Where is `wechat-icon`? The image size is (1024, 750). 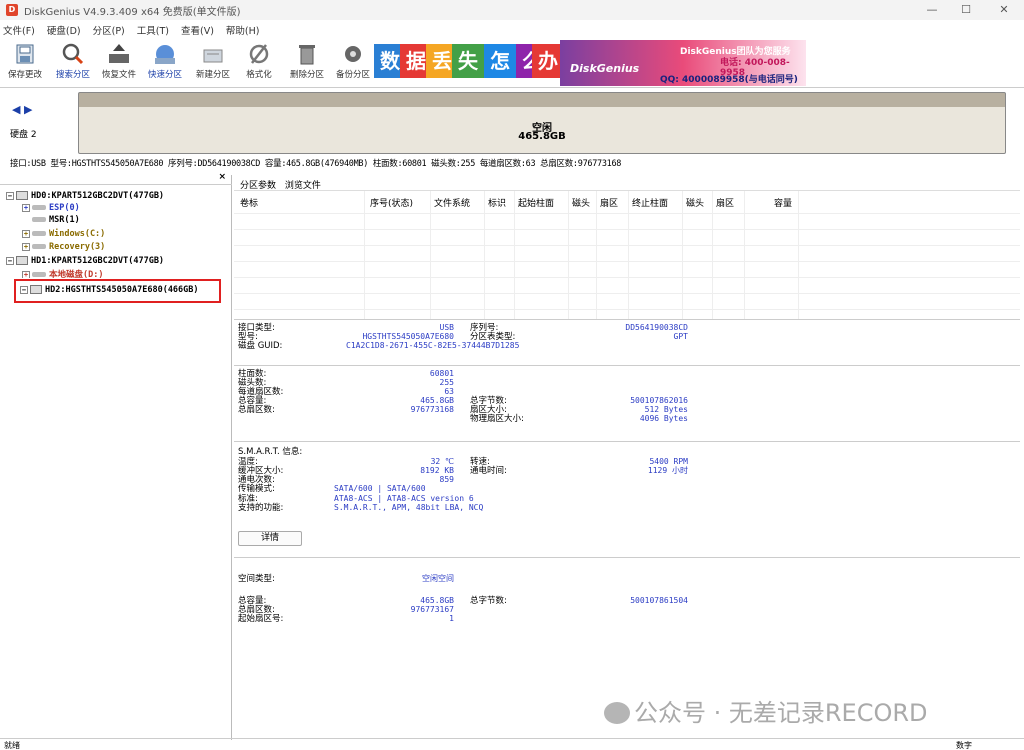 wechat-icon is located at coordinates (617, 713).